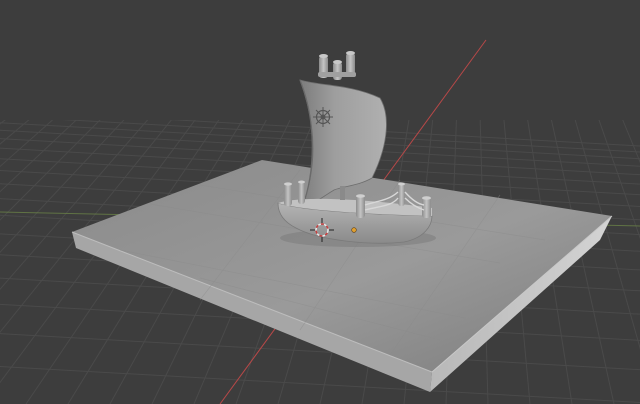 This screenshot has width=640, height=404. What do you see at coordinates (354, 230) in the screenshot?
I see `object-origin-icon` at bounding box center [354, 230].